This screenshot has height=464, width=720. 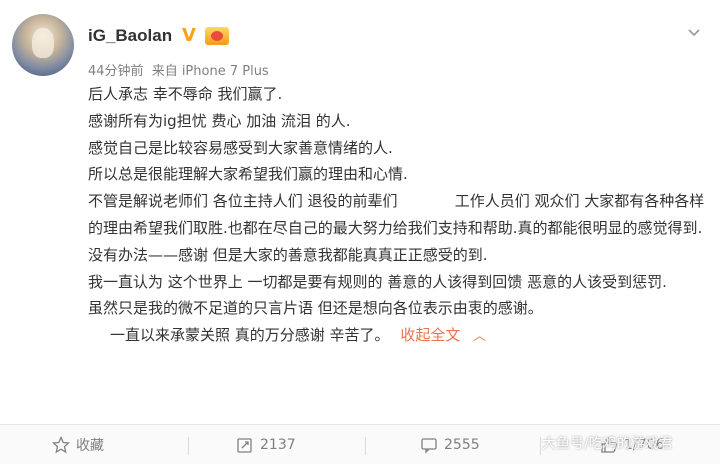 I want to click on comment-button: 2555, so click(x=450, y=444).